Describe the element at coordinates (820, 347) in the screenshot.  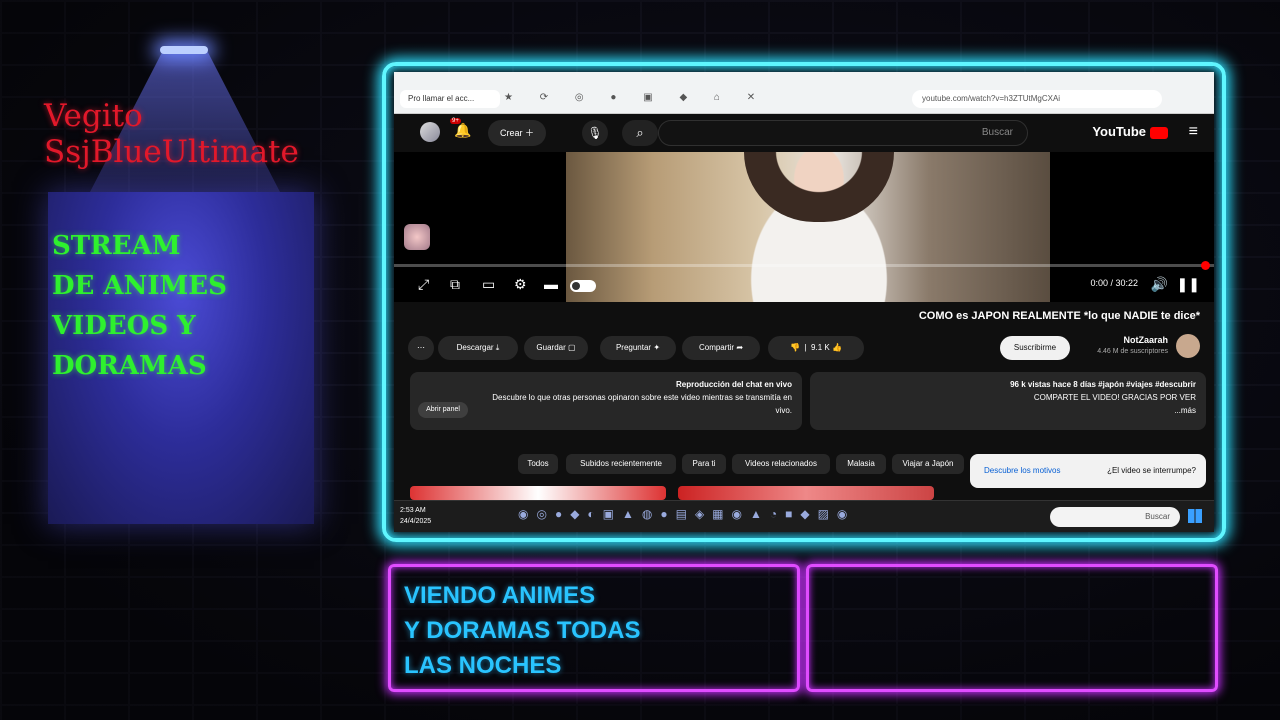
I see `like-count: 9.1 K` at that location.